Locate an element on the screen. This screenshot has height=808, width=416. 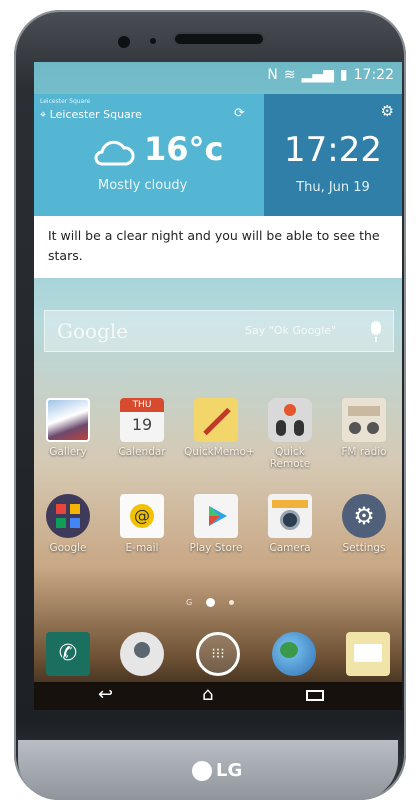
phone-app: ✆ is located at coordinates (68, 654).